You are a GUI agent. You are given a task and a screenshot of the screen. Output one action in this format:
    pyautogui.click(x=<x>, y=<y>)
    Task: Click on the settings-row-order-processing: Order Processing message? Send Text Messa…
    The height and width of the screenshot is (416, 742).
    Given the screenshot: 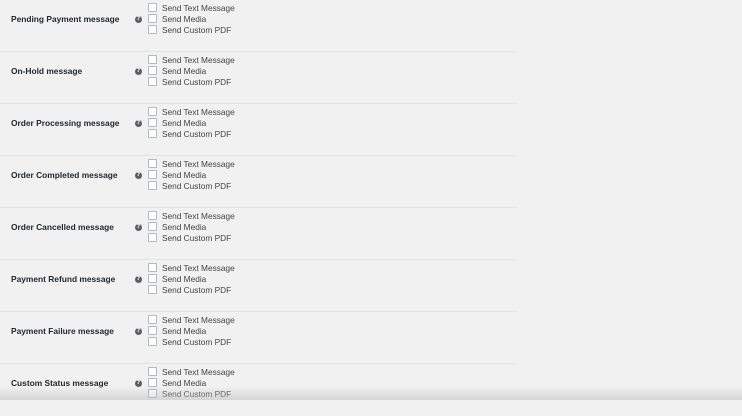 What is the action you would take?
    pyautogui.click(x=258, y=130)
    